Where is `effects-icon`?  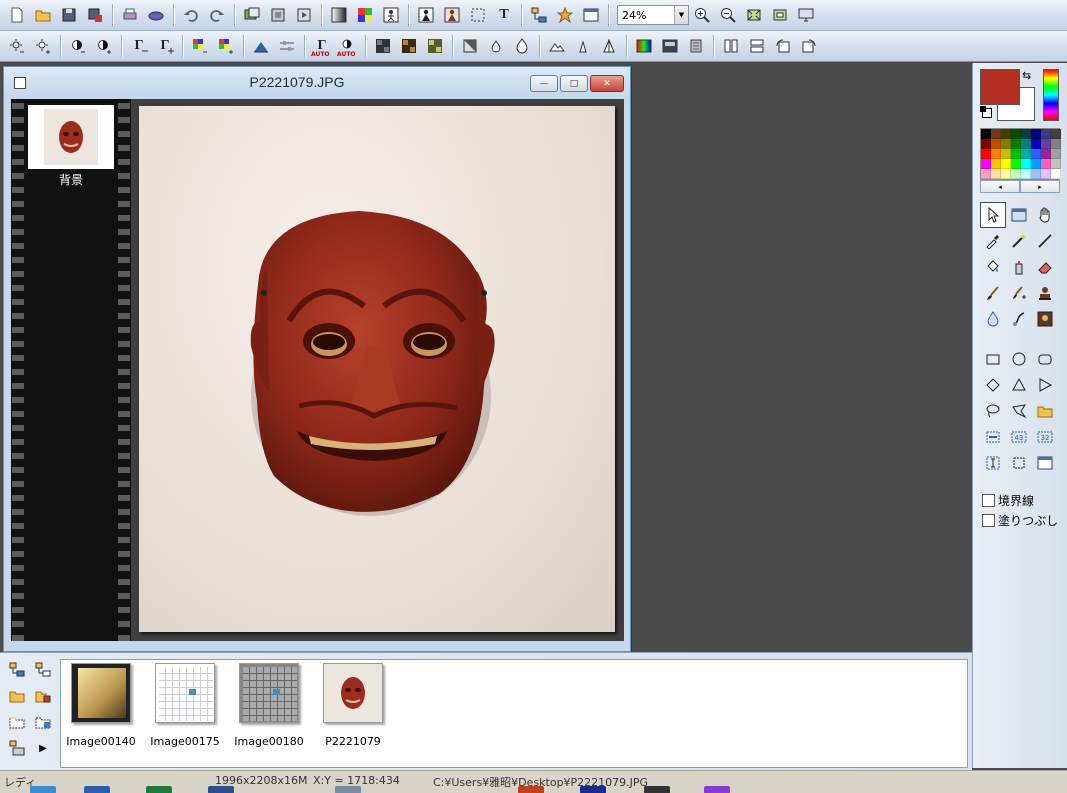 effects-icon is located at coordinates (565, 15).